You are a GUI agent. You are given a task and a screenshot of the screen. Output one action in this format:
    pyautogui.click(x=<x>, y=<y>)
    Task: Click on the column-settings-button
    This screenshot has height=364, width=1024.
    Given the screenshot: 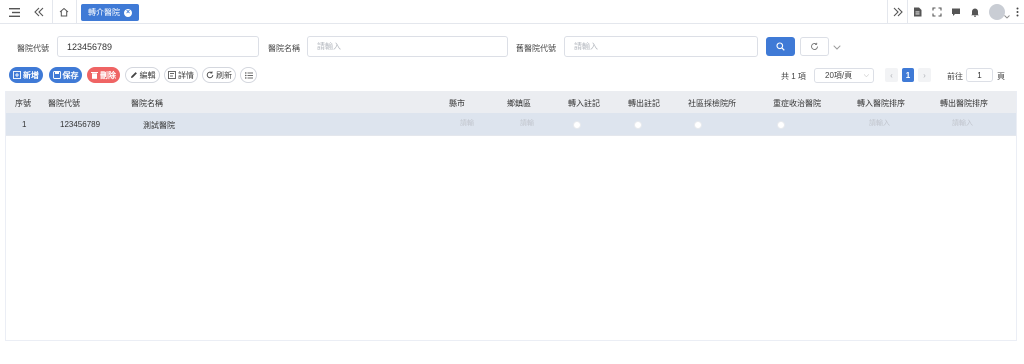 What is the action you would take?
    pyautogui.click(x=248, y=75)
    